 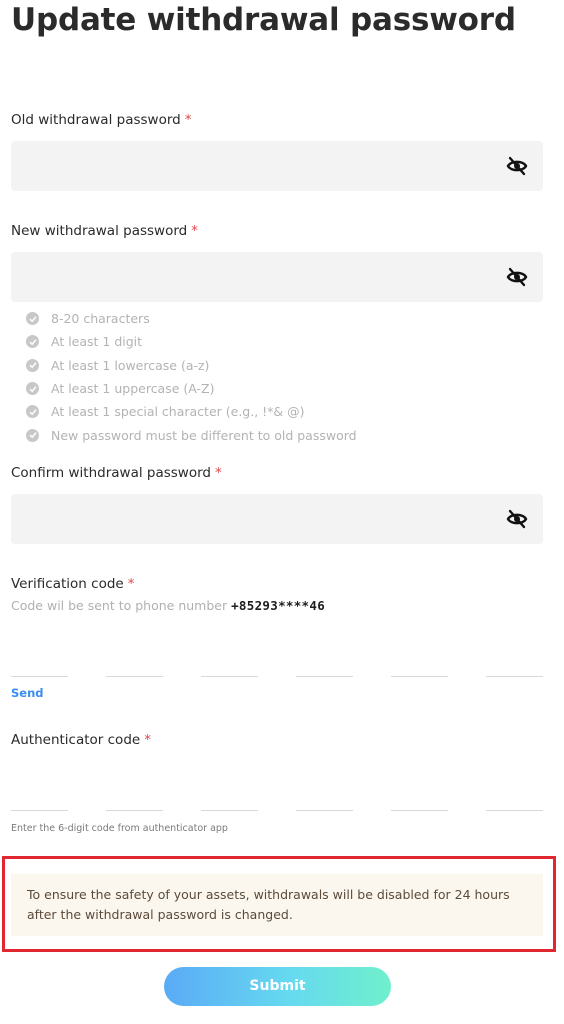 I want to click on verification-hint-text: Code wil be sent to phone number, so click(x=119, y=605).